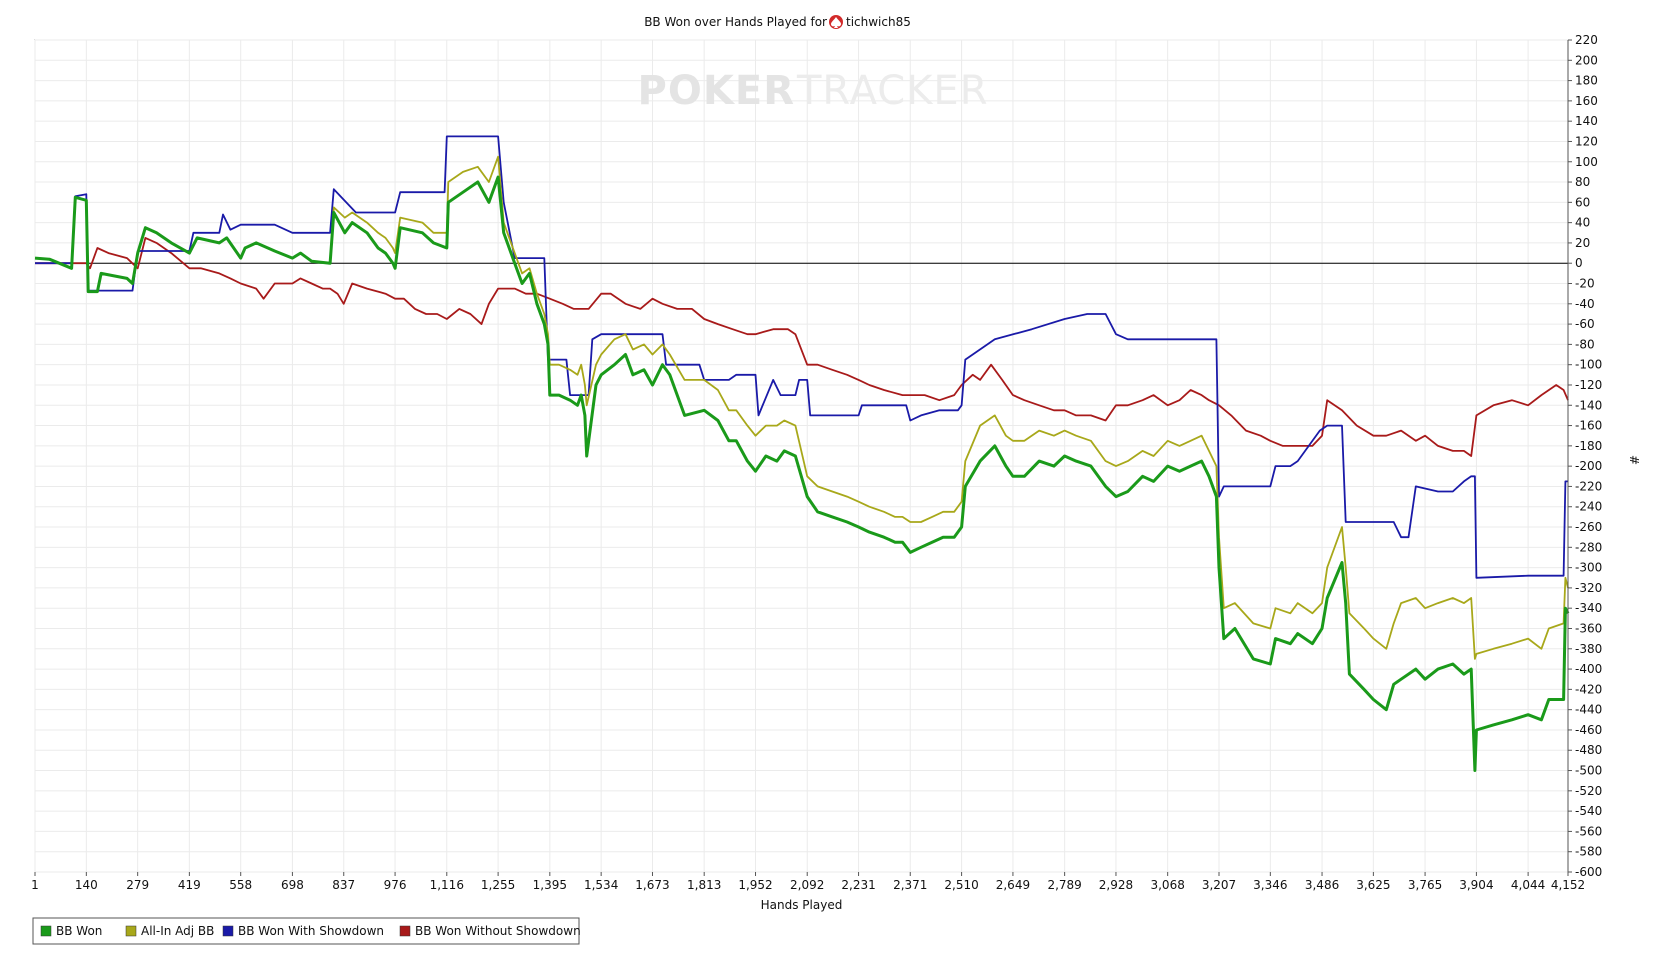 This screenshot has height=967, width=1666. I want to click on x-tick-label: 3,765, so click(1425, 885).